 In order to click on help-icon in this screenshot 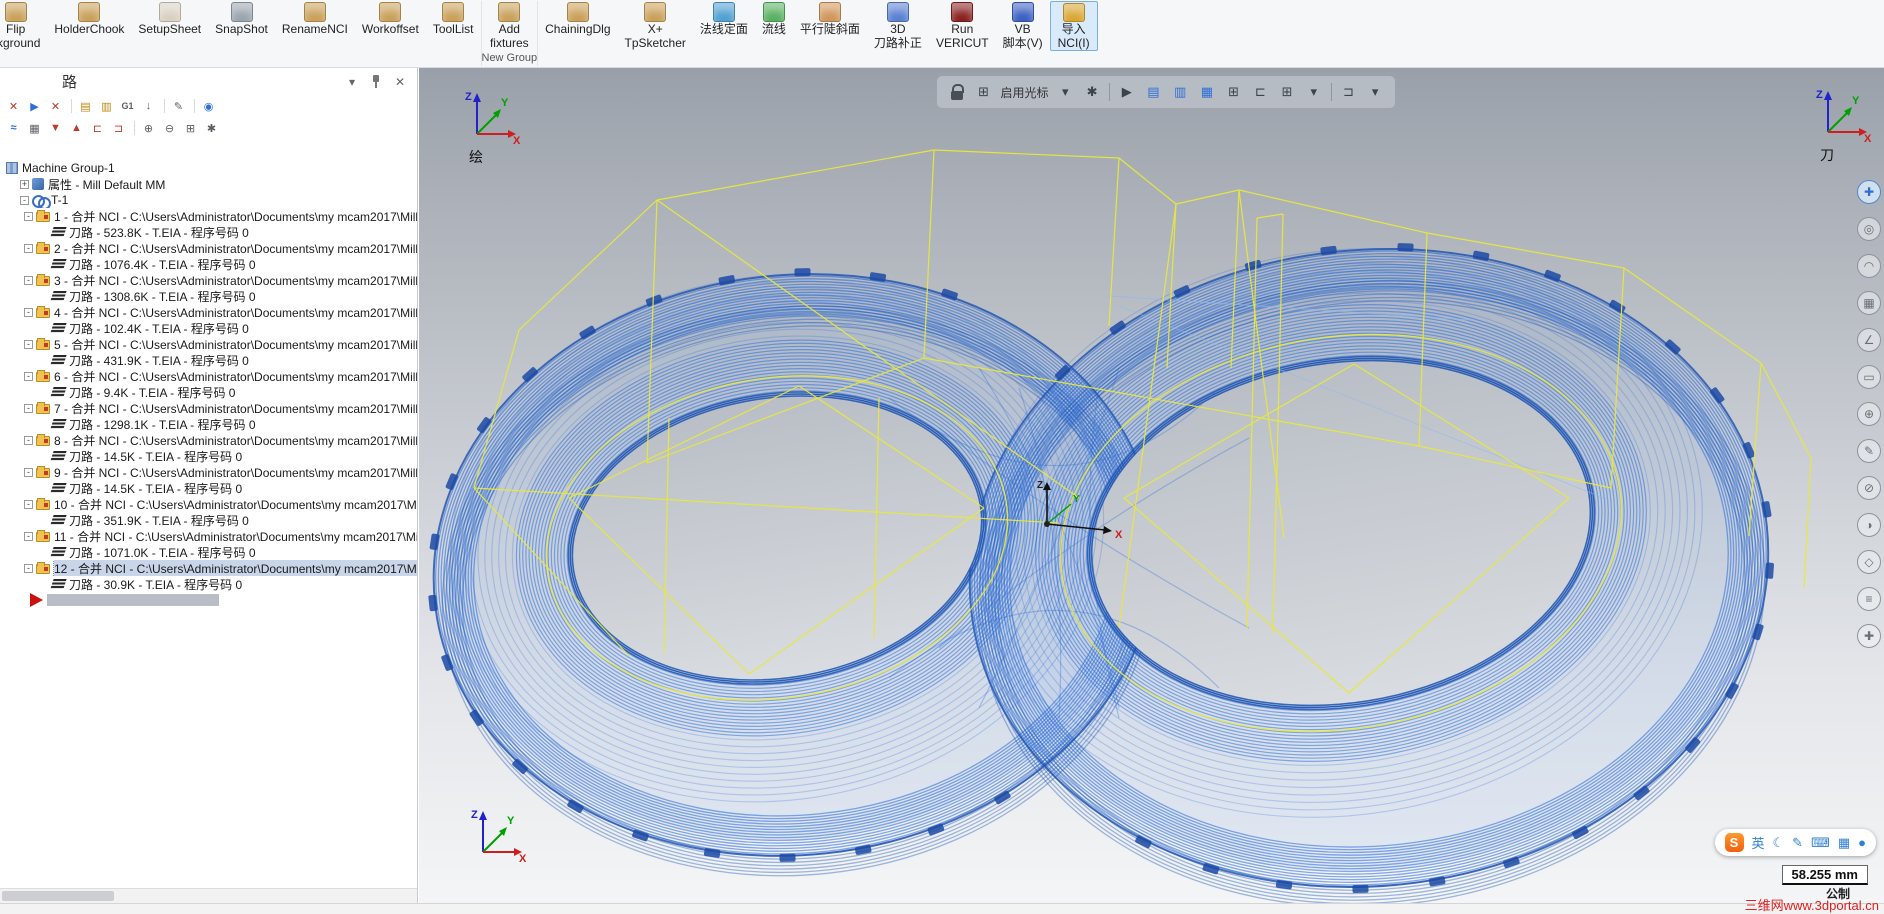, I will do `click(208, 106)`.